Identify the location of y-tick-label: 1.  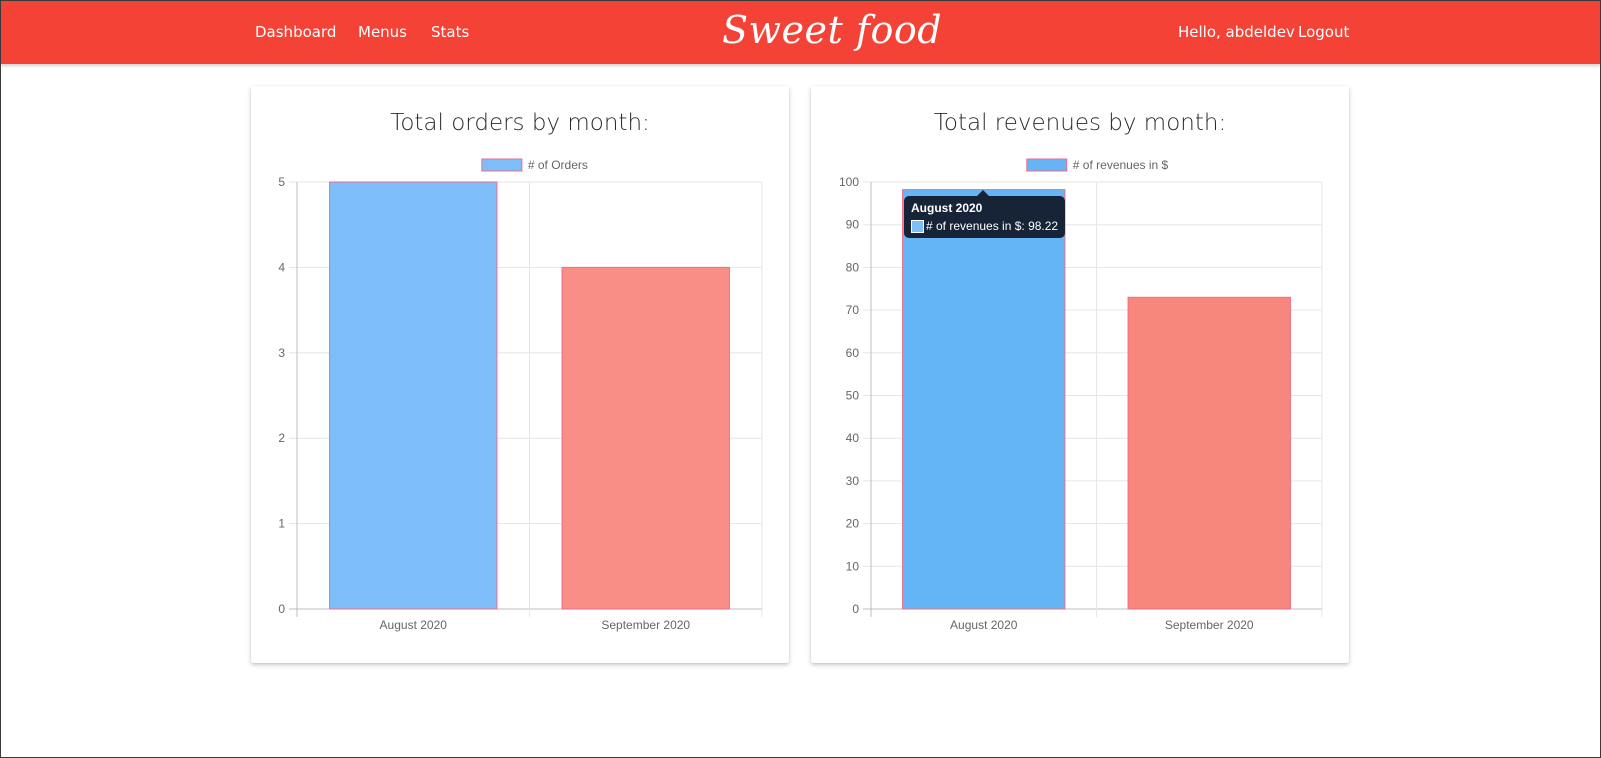
(281, 524).